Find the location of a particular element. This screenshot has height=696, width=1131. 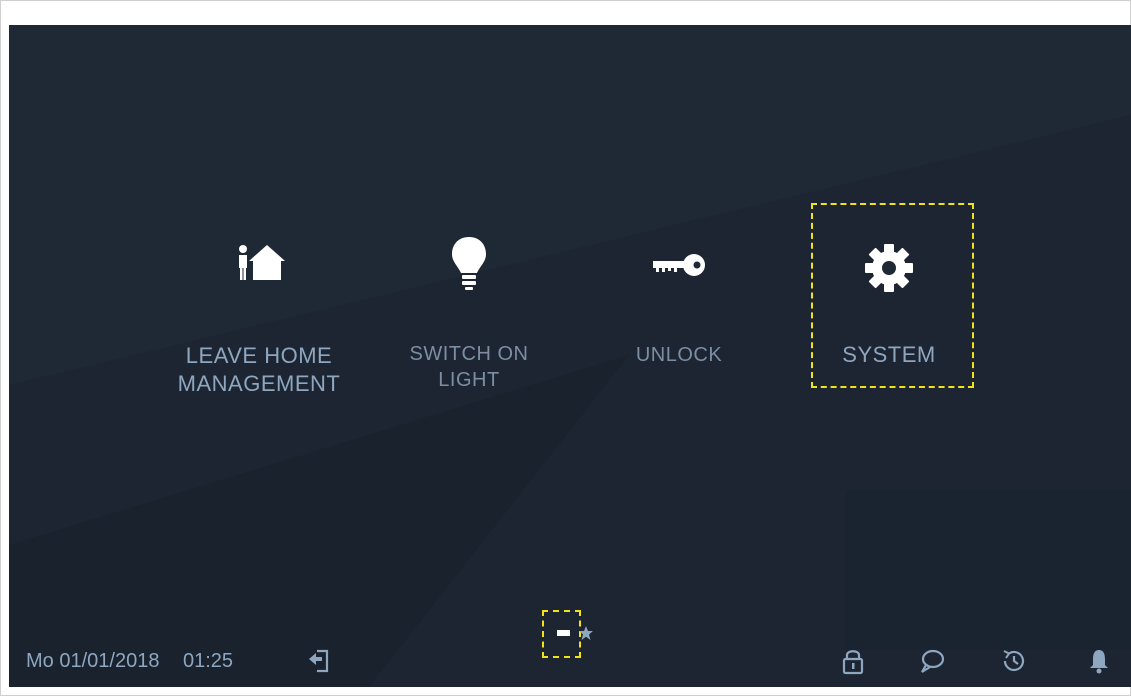

light-bulb-icon is located at coordinates (469, 263).